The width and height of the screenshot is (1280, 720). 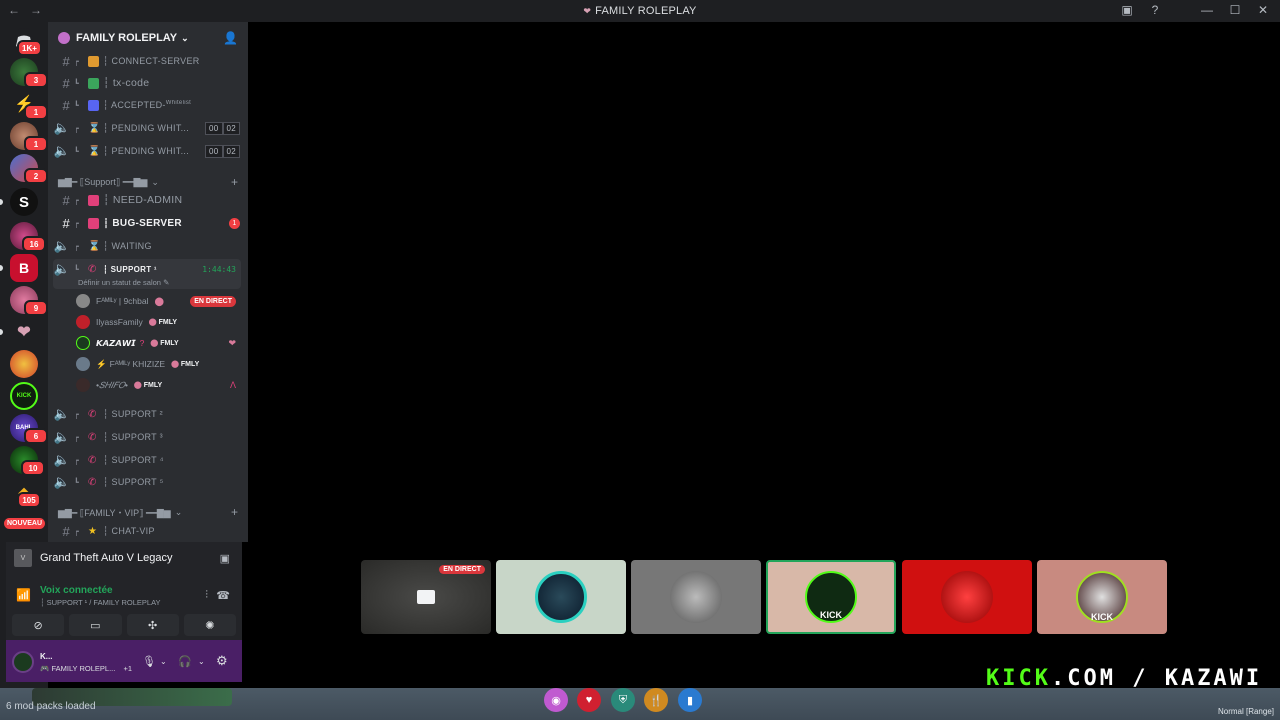 I want to click on server-icon-7: B, so click(x=24, y=268).